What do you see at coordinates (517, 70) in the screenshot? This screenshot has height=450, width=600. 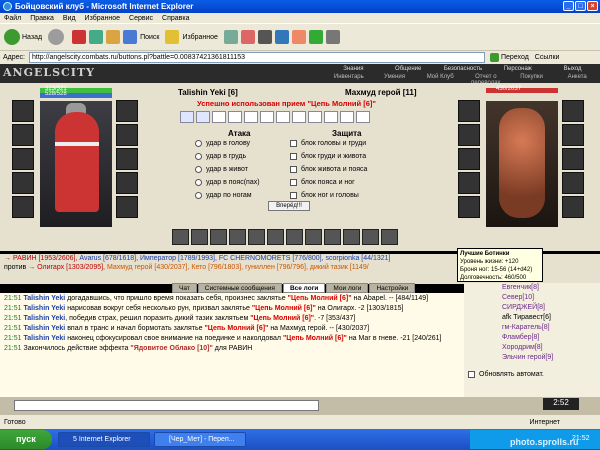 I see `nav-character: Персонаж` at bounding box center [517, 70].